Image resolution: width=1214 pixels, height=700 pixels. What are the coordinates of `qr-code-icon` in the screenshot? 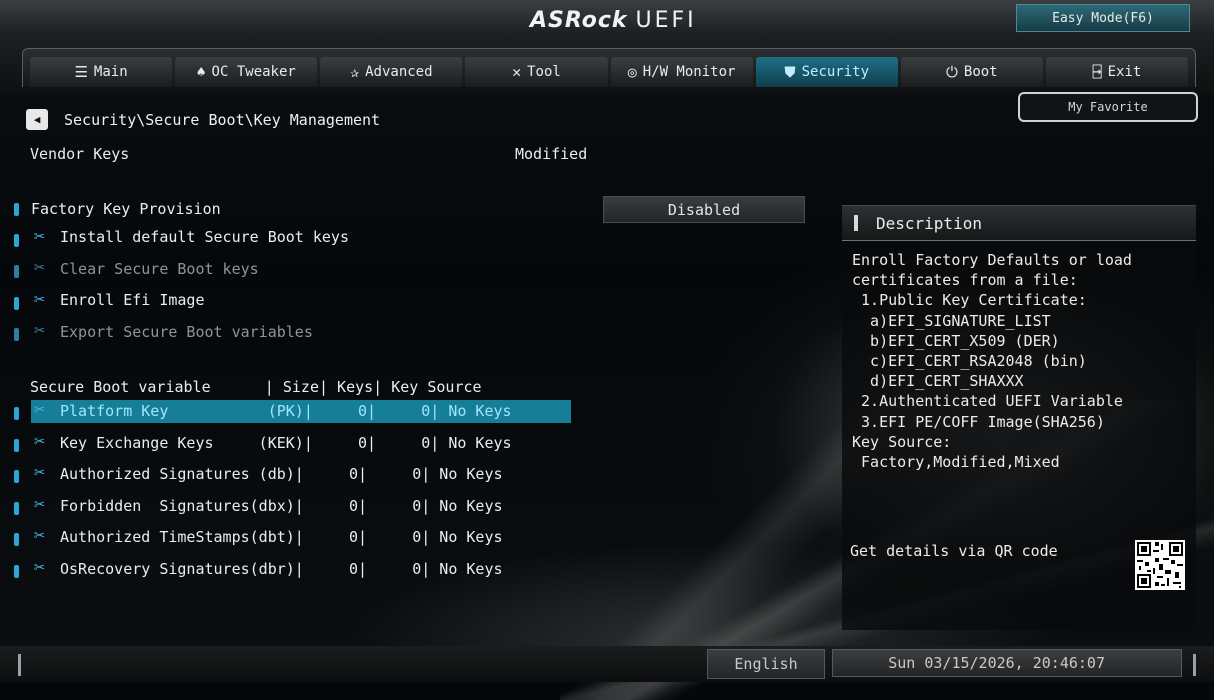 It's located at (1160, 565).